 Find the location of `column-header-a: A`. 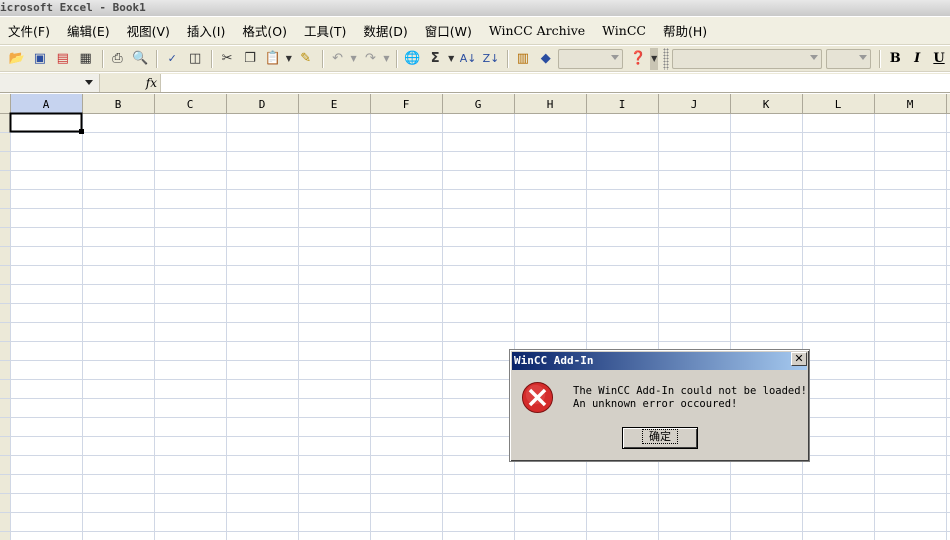

column-header-a: A is located at coordinates (46, 104).